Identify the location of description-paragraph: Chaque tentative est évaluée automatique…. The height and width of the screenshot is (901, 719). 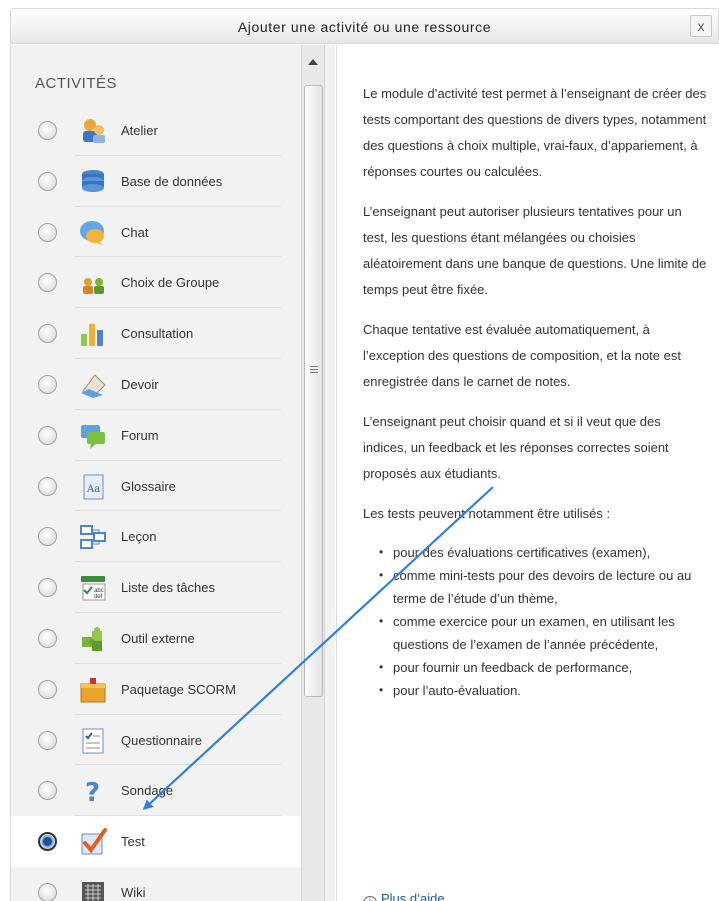
(522, 355).